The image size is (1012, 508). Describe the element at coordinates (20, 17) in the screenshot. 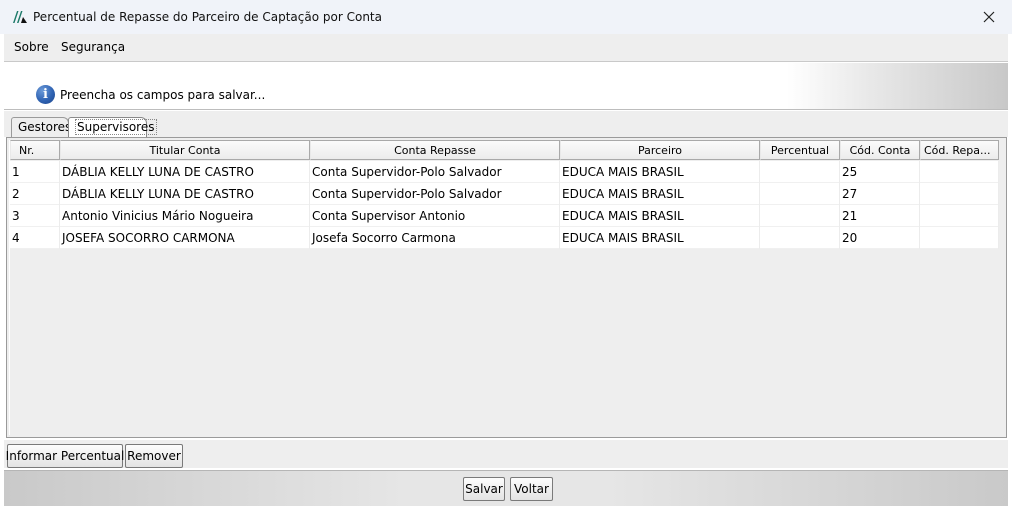

I see `app-logo-icon` at that location.